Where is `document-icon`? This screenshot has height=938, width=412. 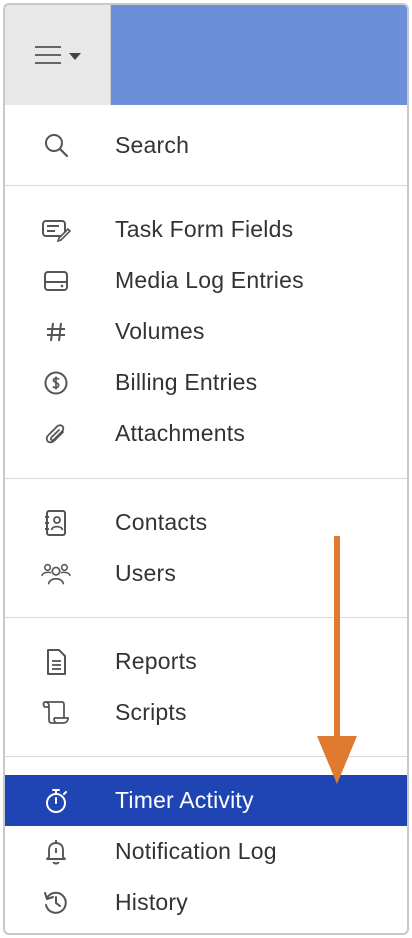
document-icon is located at coordinates (56, 662).